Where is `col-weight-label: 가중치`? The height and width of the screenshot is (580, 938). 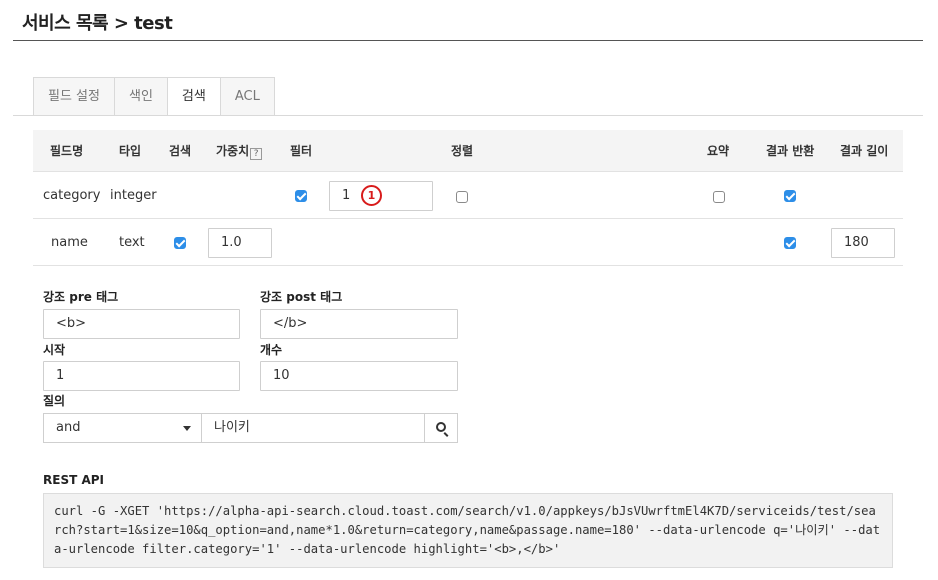
col-weight-label: 가중치 is located at coordinates (233, 151).